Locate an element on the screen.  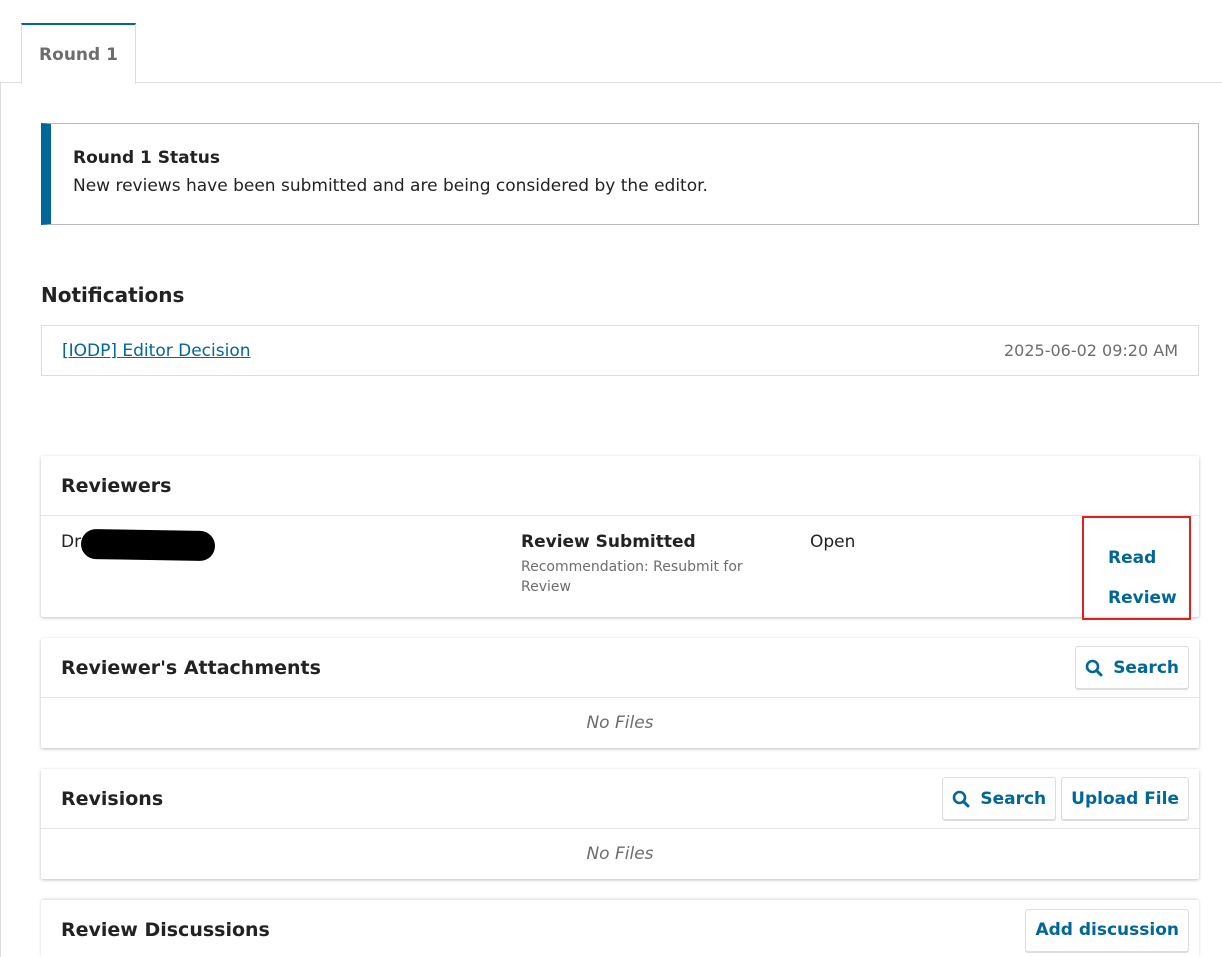
review-recommendation: Recommendation: Resubmit for Review is located at coordinates (632, 577).